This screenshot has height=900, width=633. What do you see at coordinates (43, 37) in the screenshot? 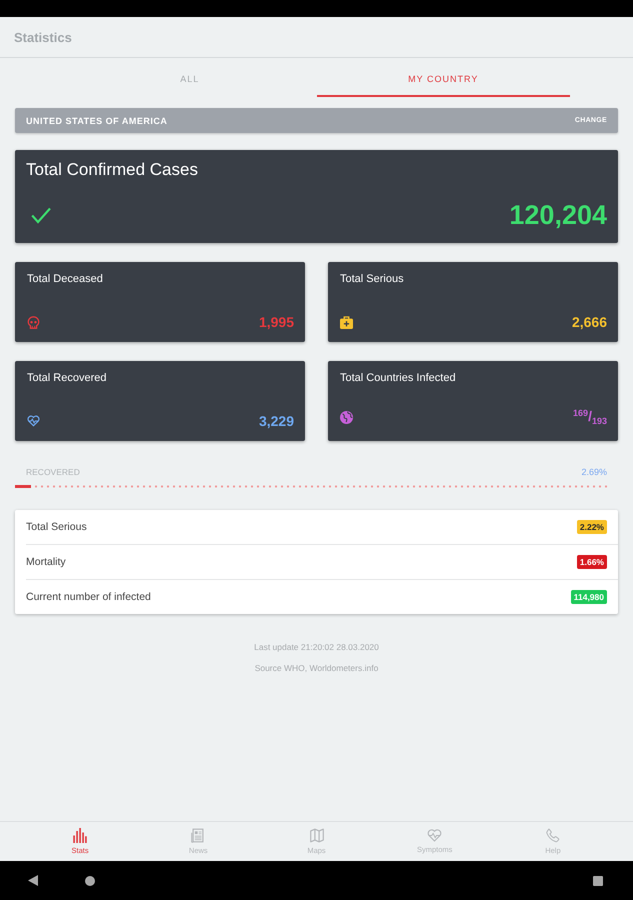
I see `app-title: Statistics` at bounding box center [43, 37].